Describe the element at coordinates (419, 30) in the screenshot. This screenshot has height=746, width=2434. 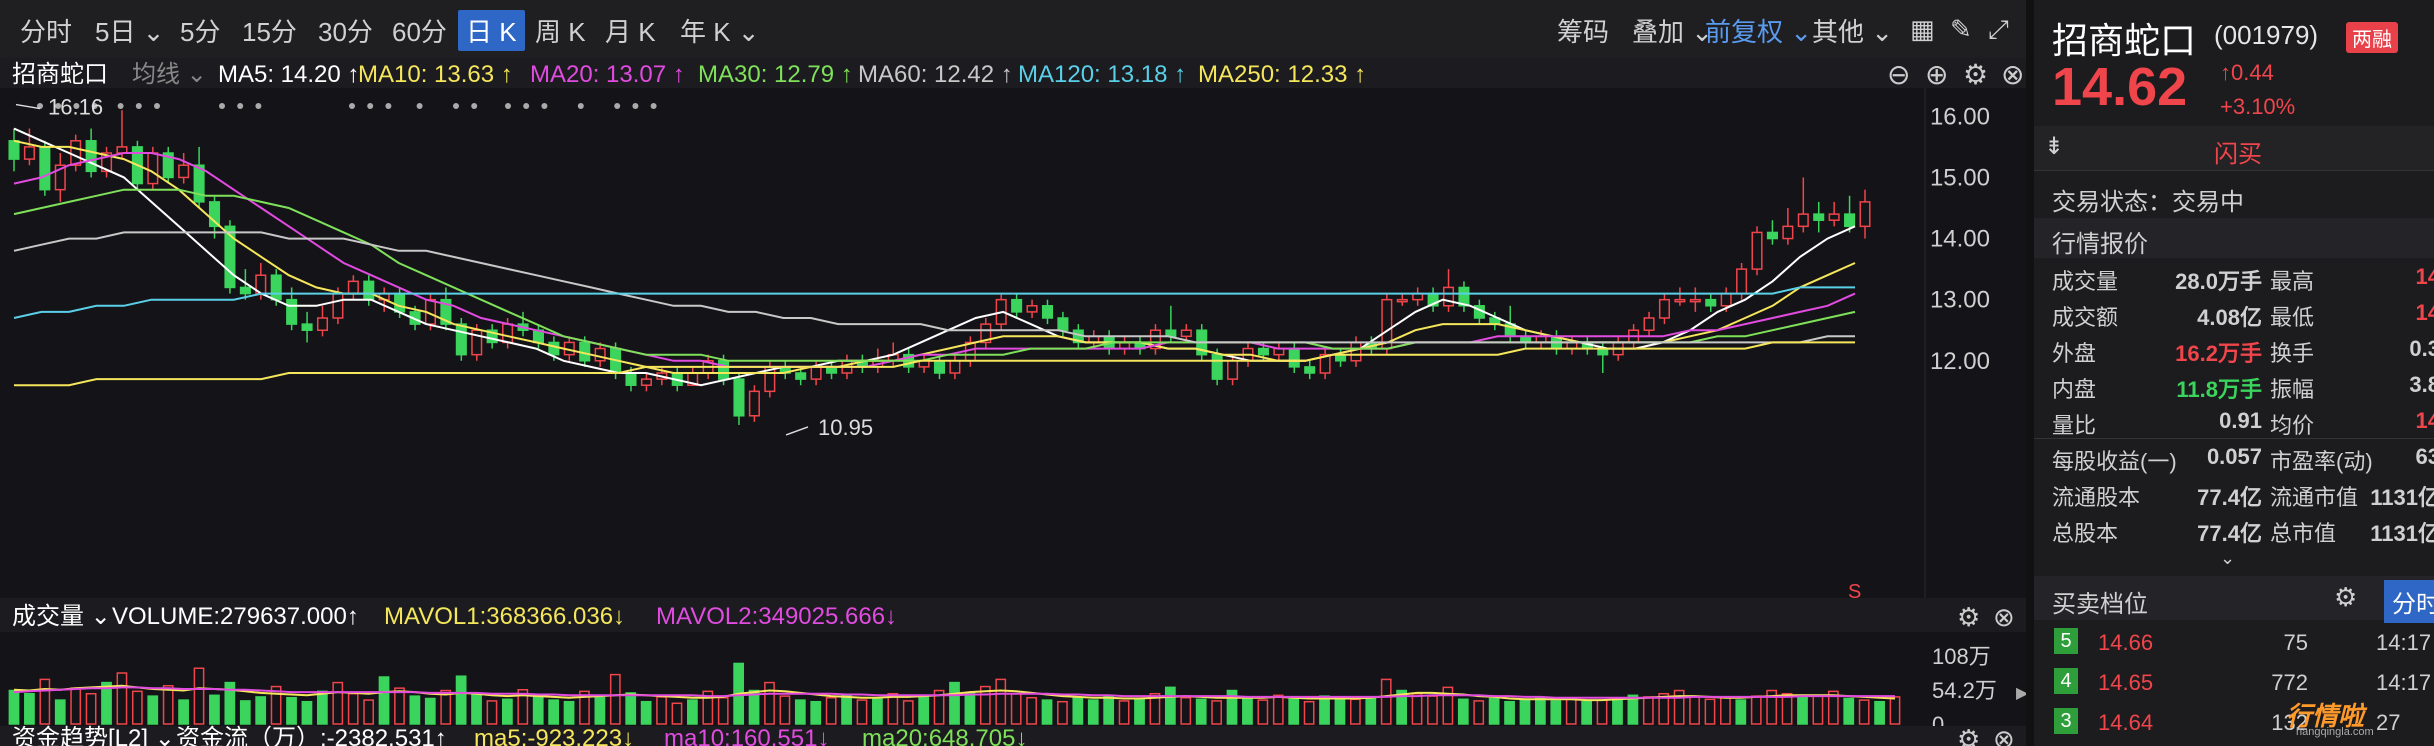
I see `tab-60min: 60分` at that location.